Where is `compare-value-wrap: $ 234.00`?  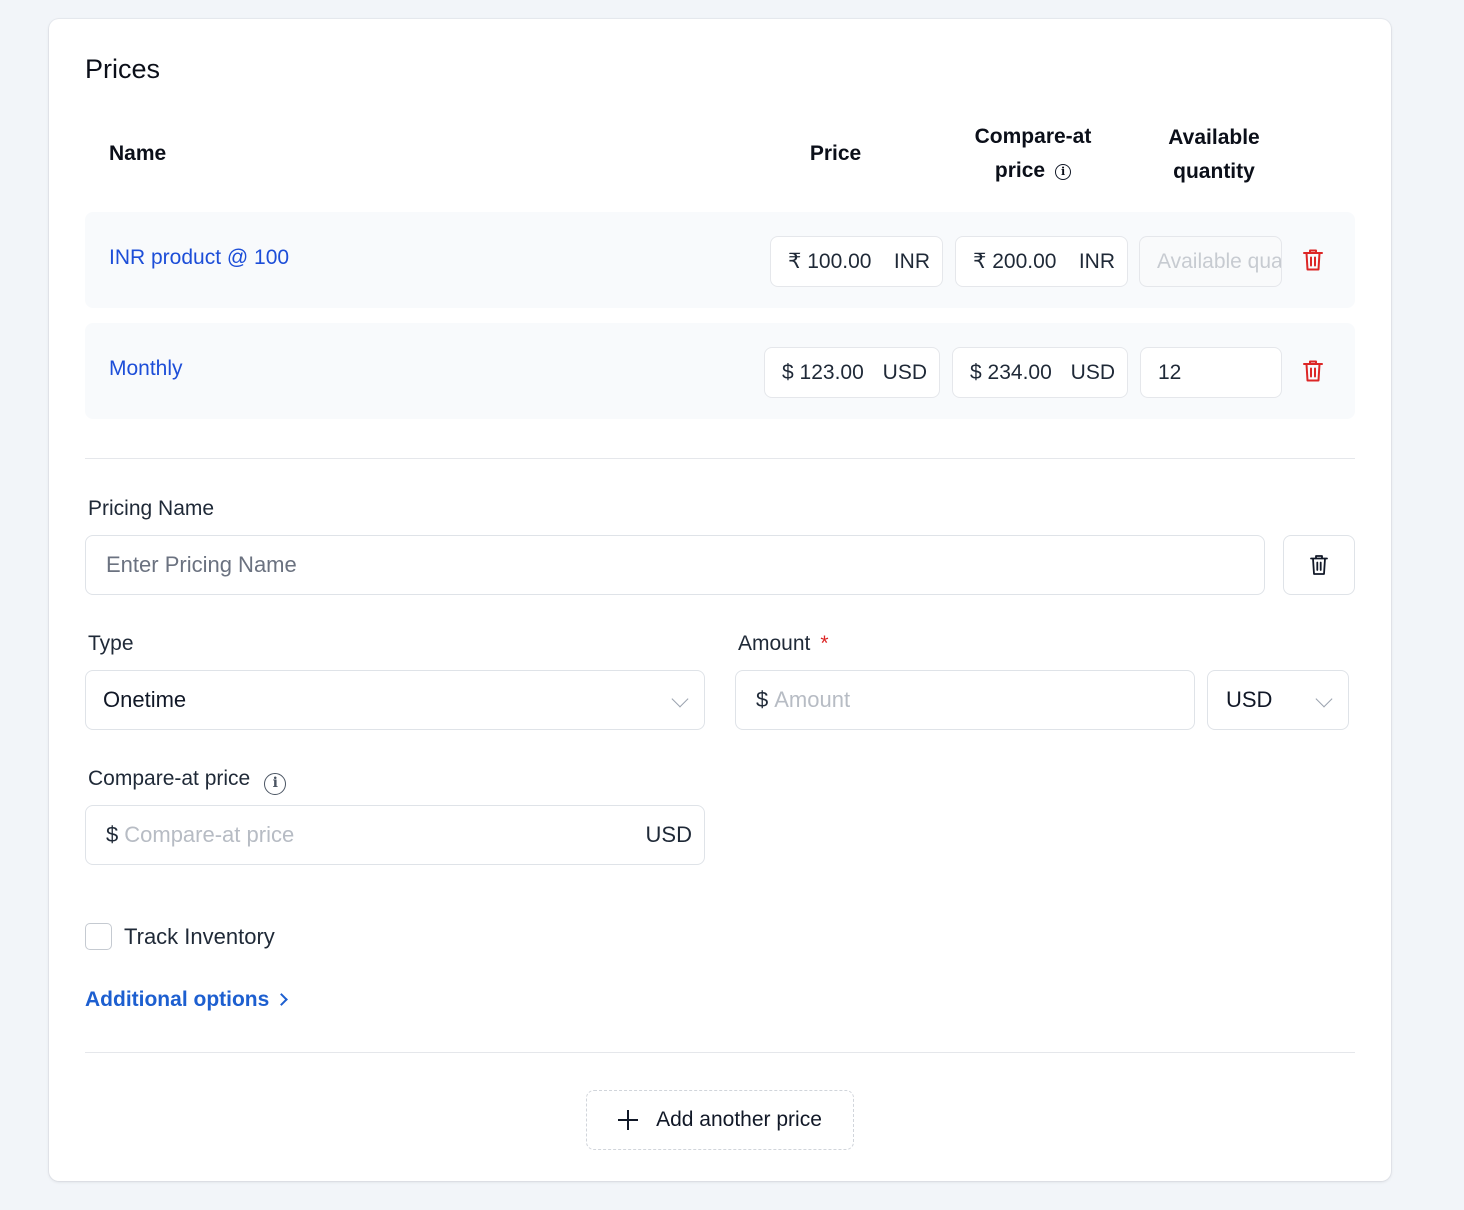 compare-value-wrap: $ 234.00 is located at coordinates (1011, 373).